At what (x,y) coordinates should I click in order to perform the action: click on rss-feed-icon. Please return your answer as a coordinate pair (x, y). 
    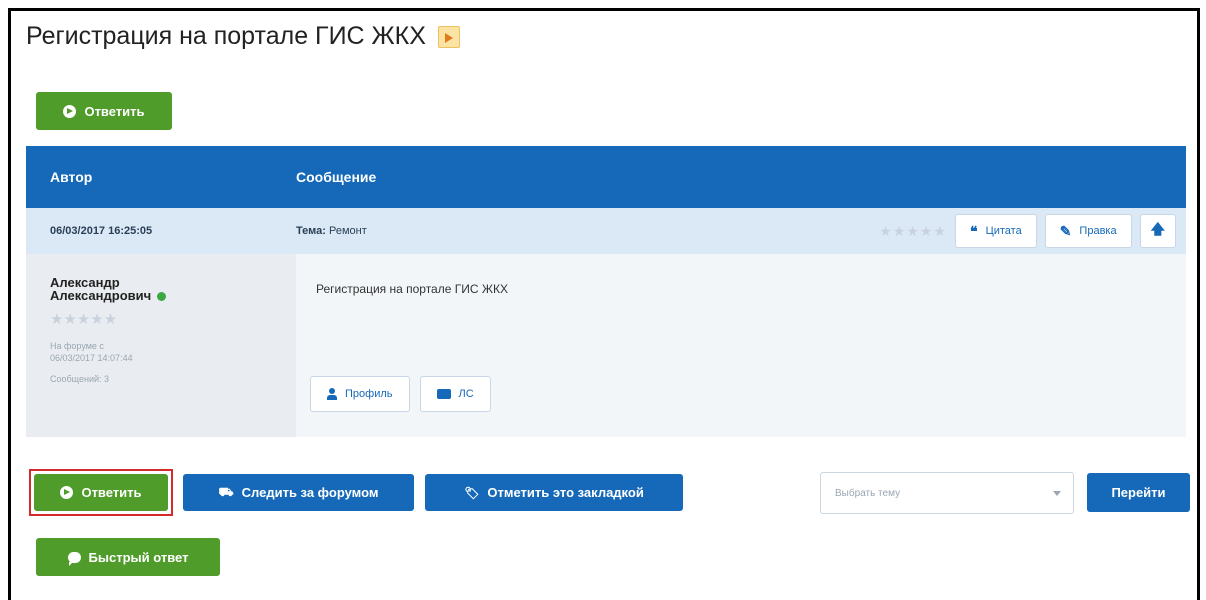
    Looking at the image, I should click on (448, 36).